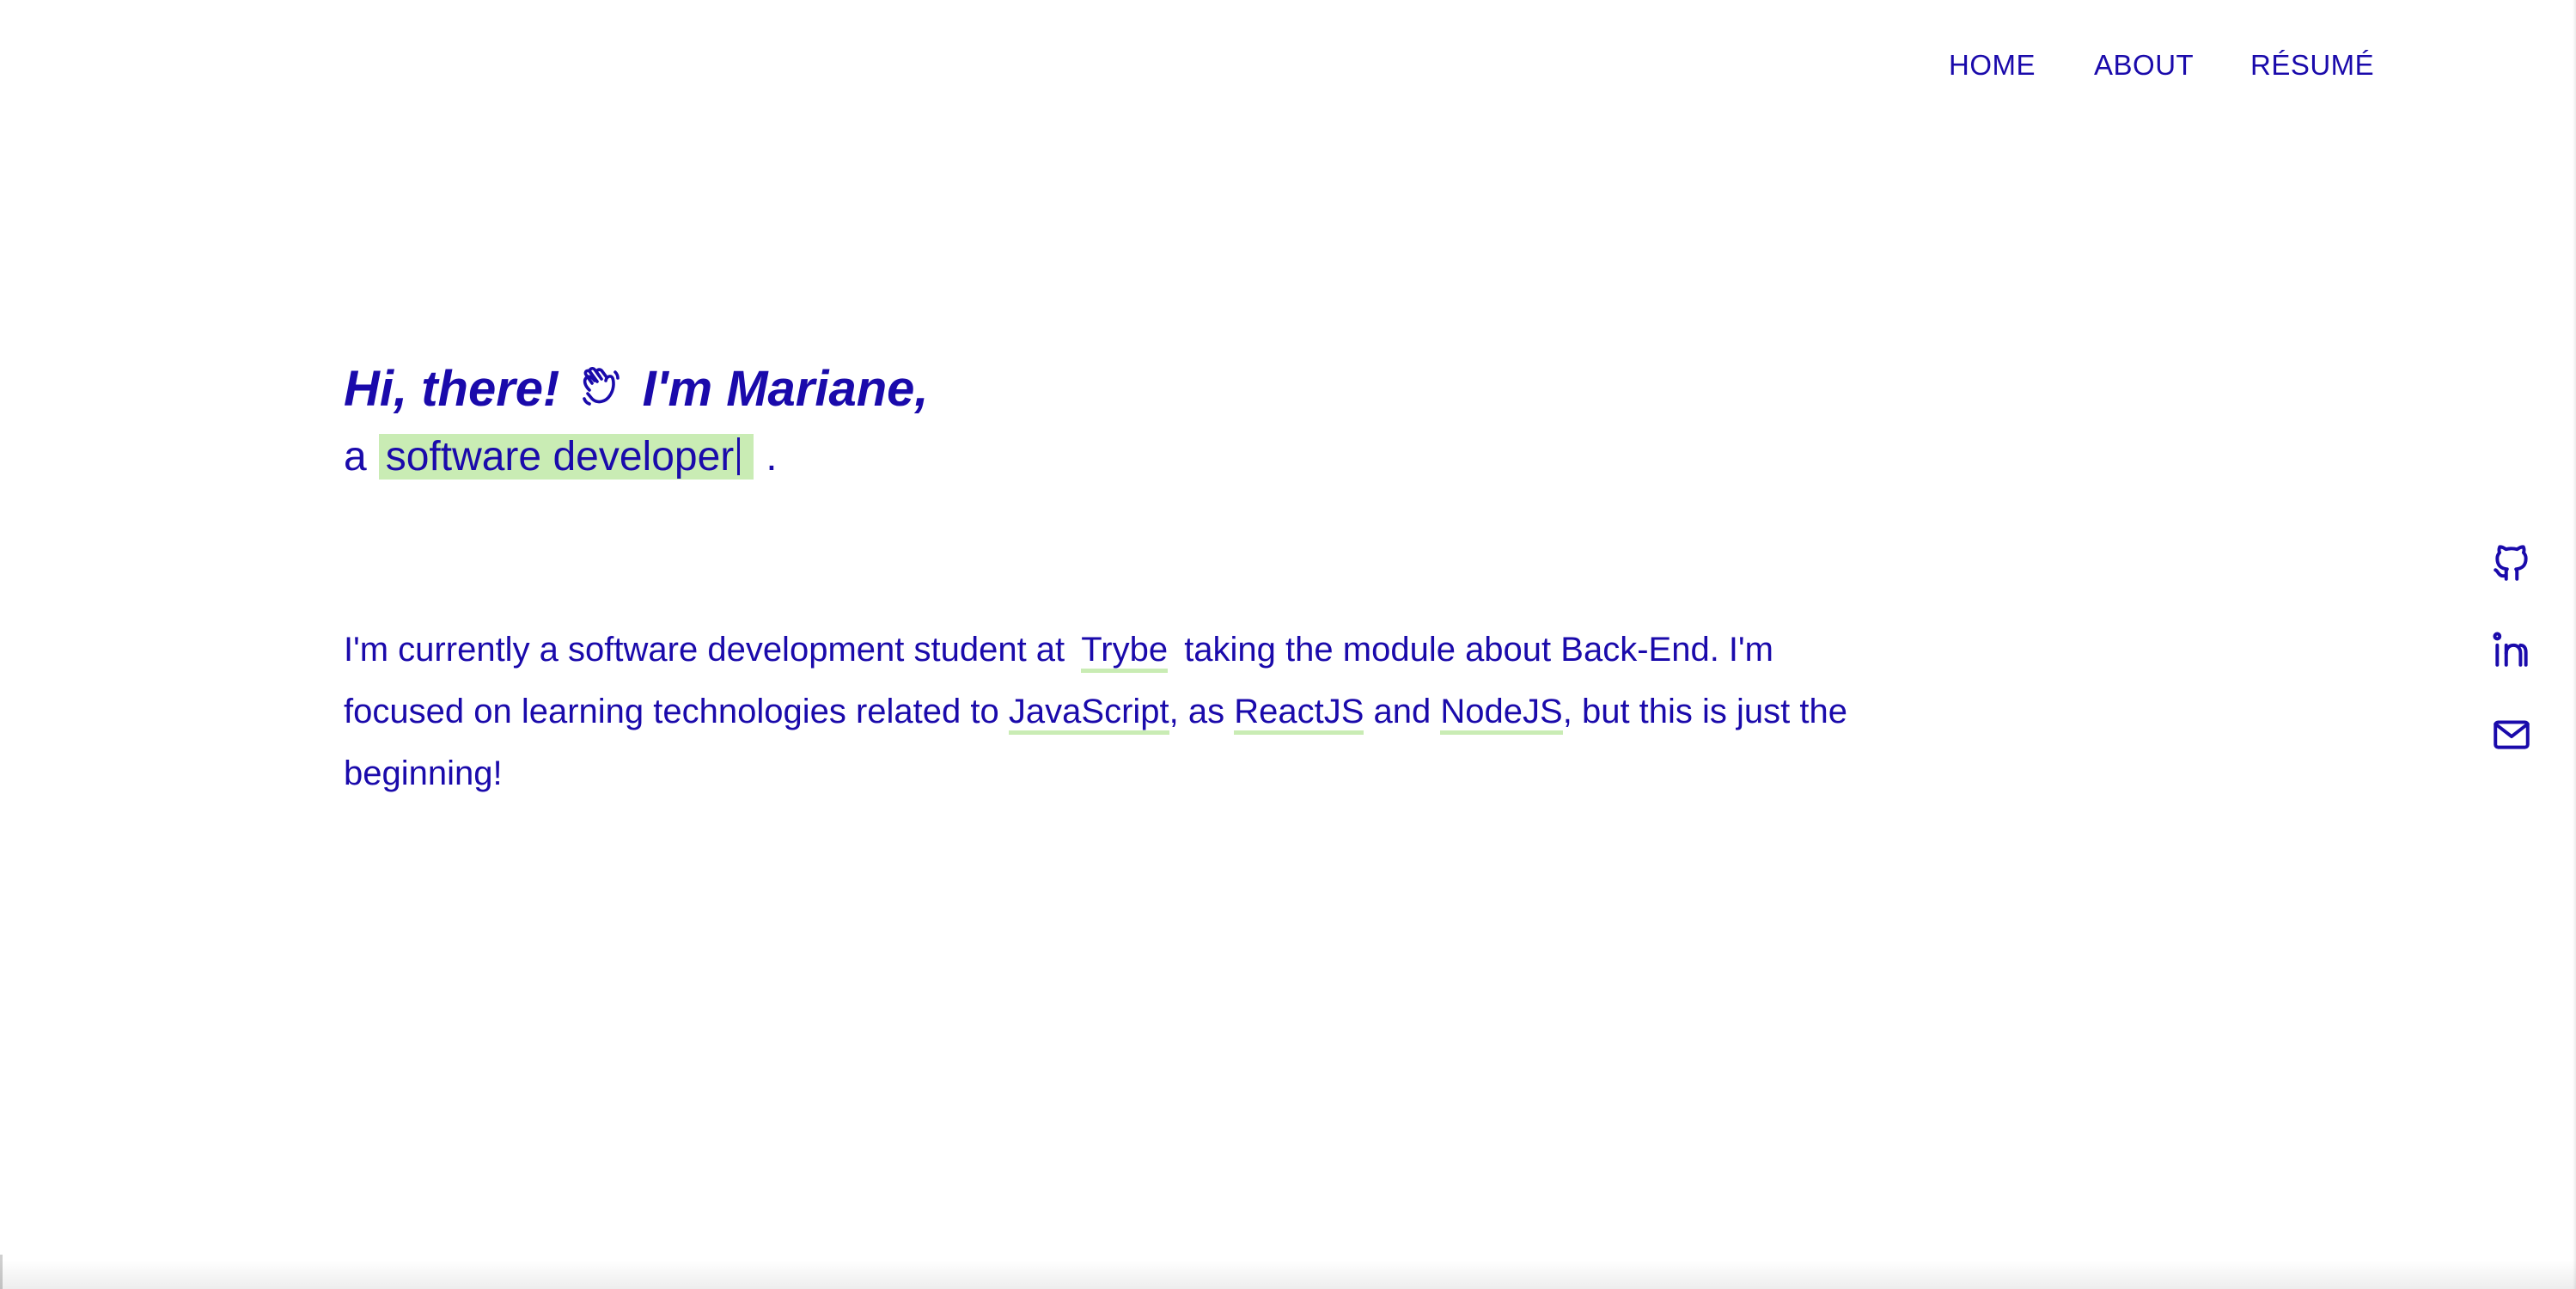 The width and height of the screenshot is (2576, 1289). What do you see at coordinates (1160, 389) in the screenshot?
I see `greeting-heading: Hi, there! I'm Mariane,` at bounding box center [1160, 389].